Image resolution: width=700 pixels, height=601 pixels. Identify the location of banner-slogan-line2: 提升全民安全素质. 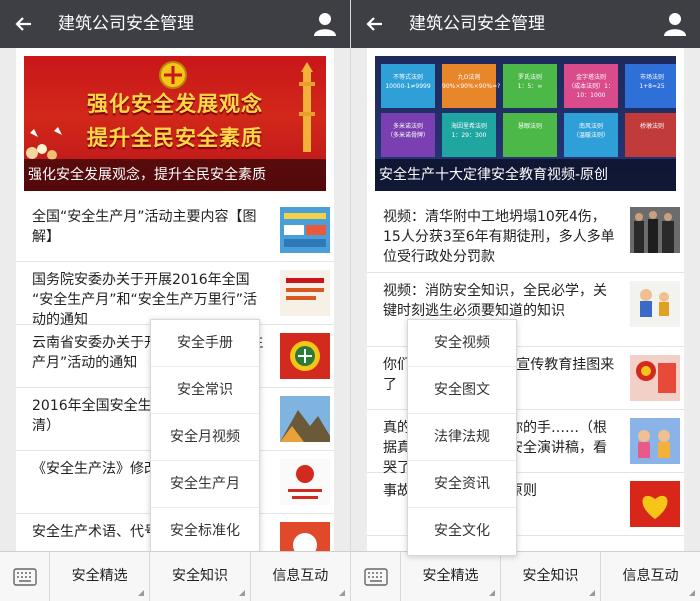
(175, 138).